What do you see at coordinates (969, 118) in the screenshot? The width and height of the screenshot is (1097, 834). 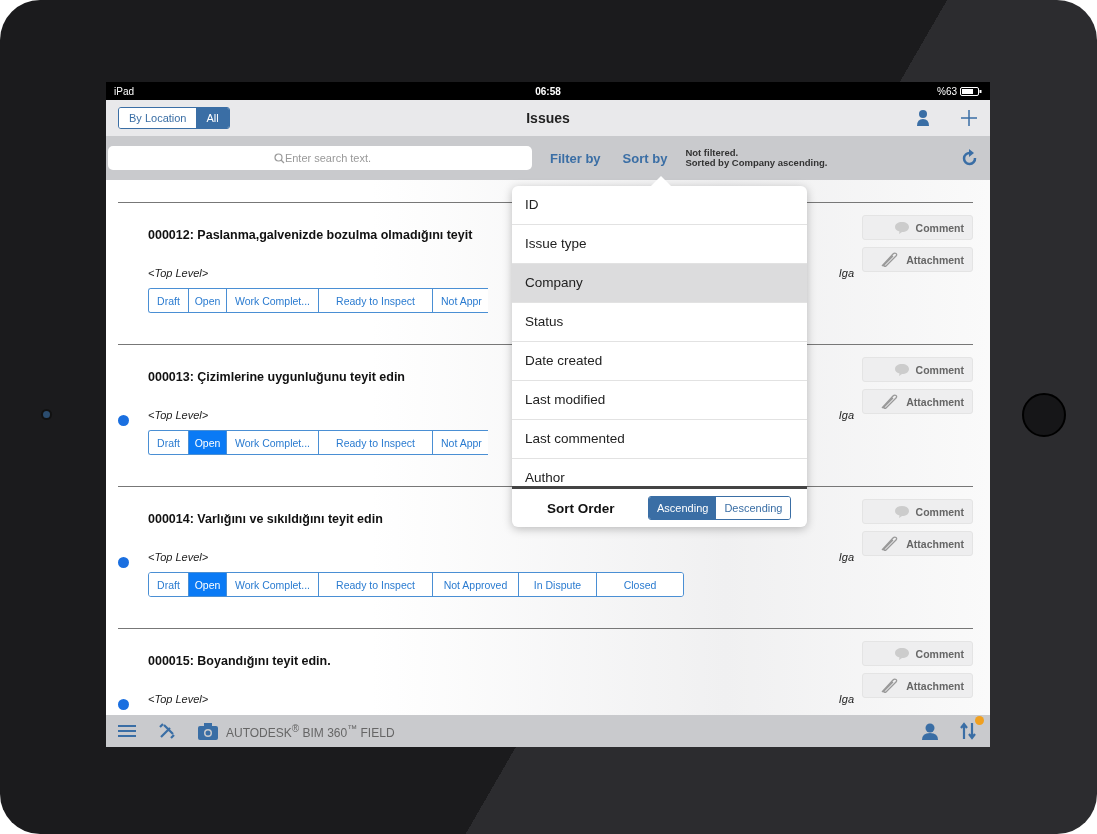 I see `add-icon` at bounding box center [969, 118].